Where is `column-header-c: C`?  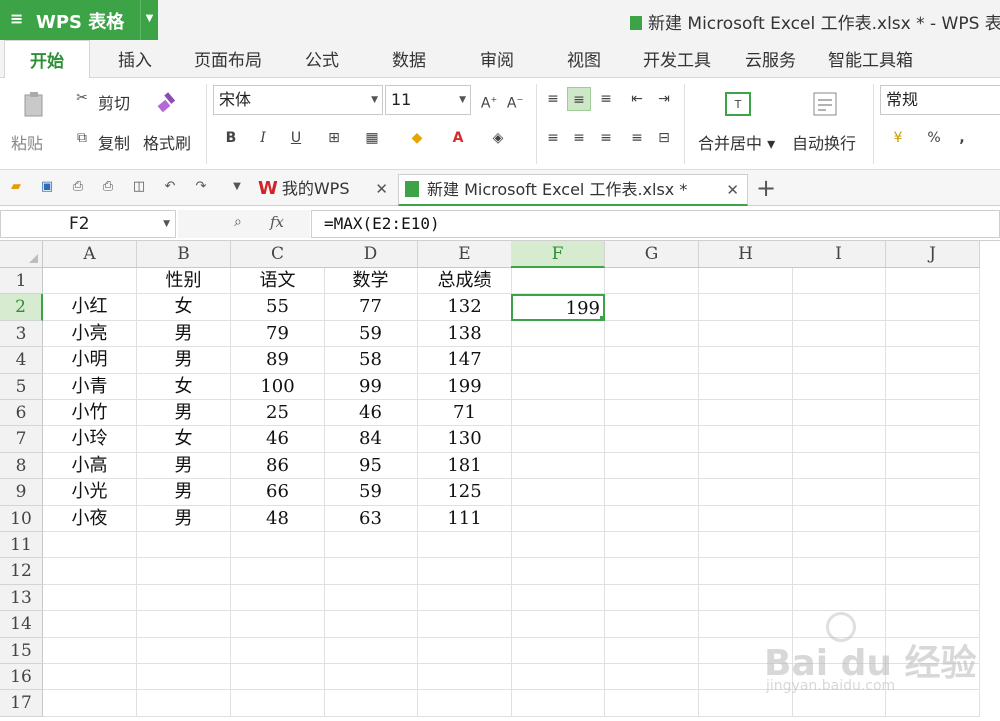 column-header-c: C is located at coordinates (278, 254).